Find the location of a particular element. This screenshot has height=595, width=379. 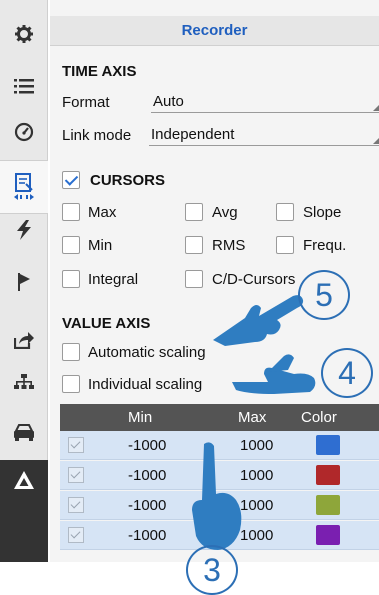

share-icon is located at coordinates (24, 340).